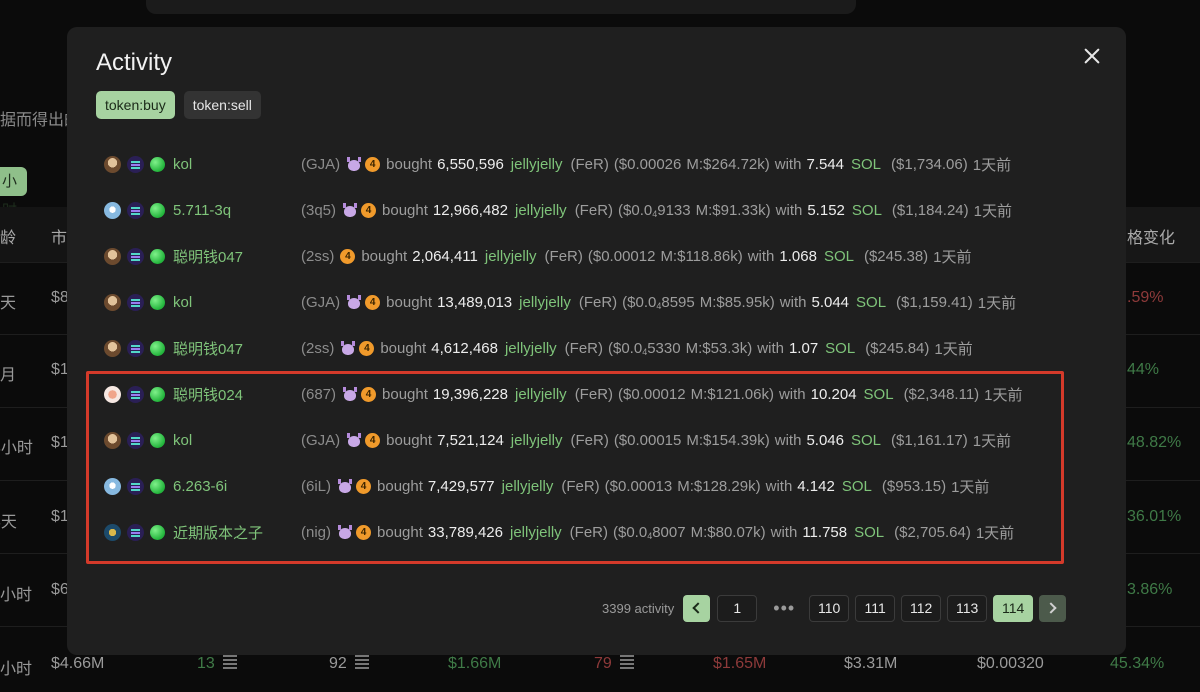 Image resolution: width=1200 pixels, height=692 pixels. I want to click on tab-token-buy: token:buy, so click(135, 105).